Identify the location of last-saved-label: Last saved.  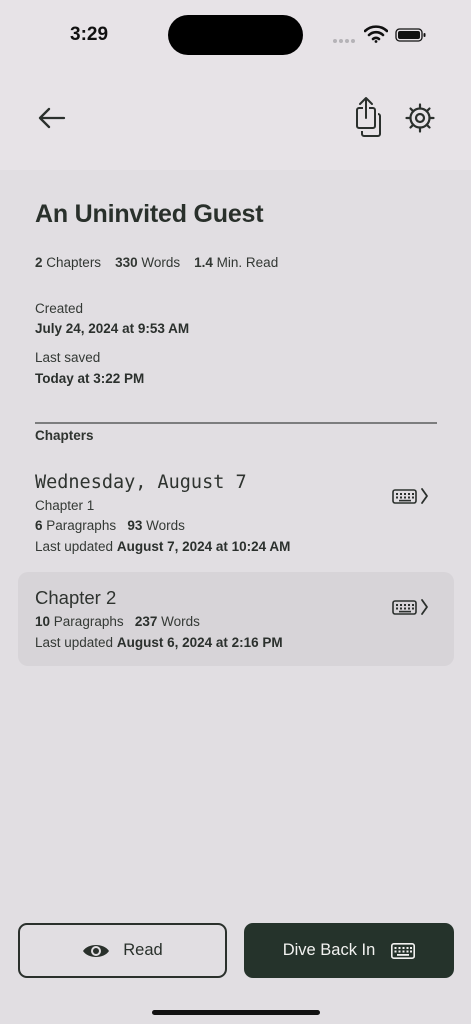
(68, 357).